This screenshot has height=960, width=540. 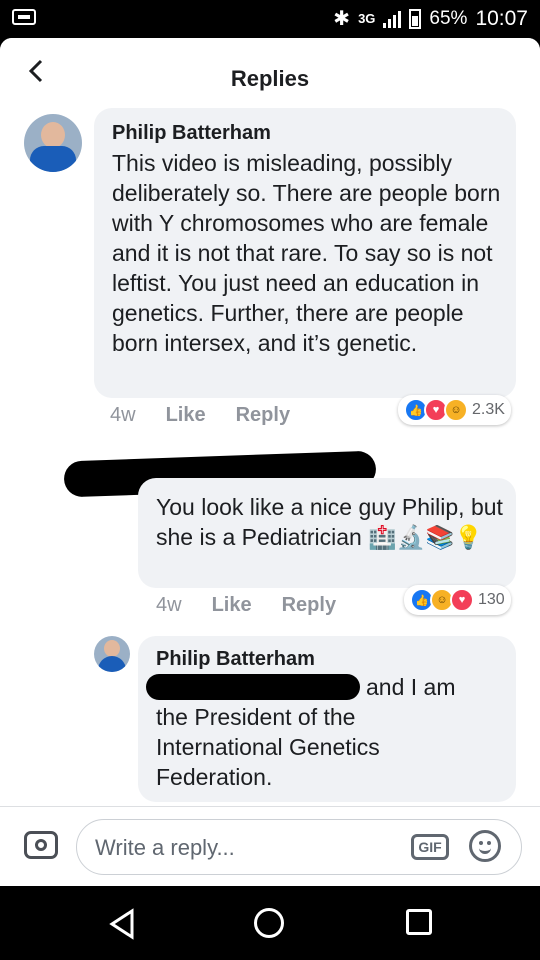 What do you see at coordinates (485, 846) in the screenshot?
I see `emoji-icon` at bounding box center [485, 846].